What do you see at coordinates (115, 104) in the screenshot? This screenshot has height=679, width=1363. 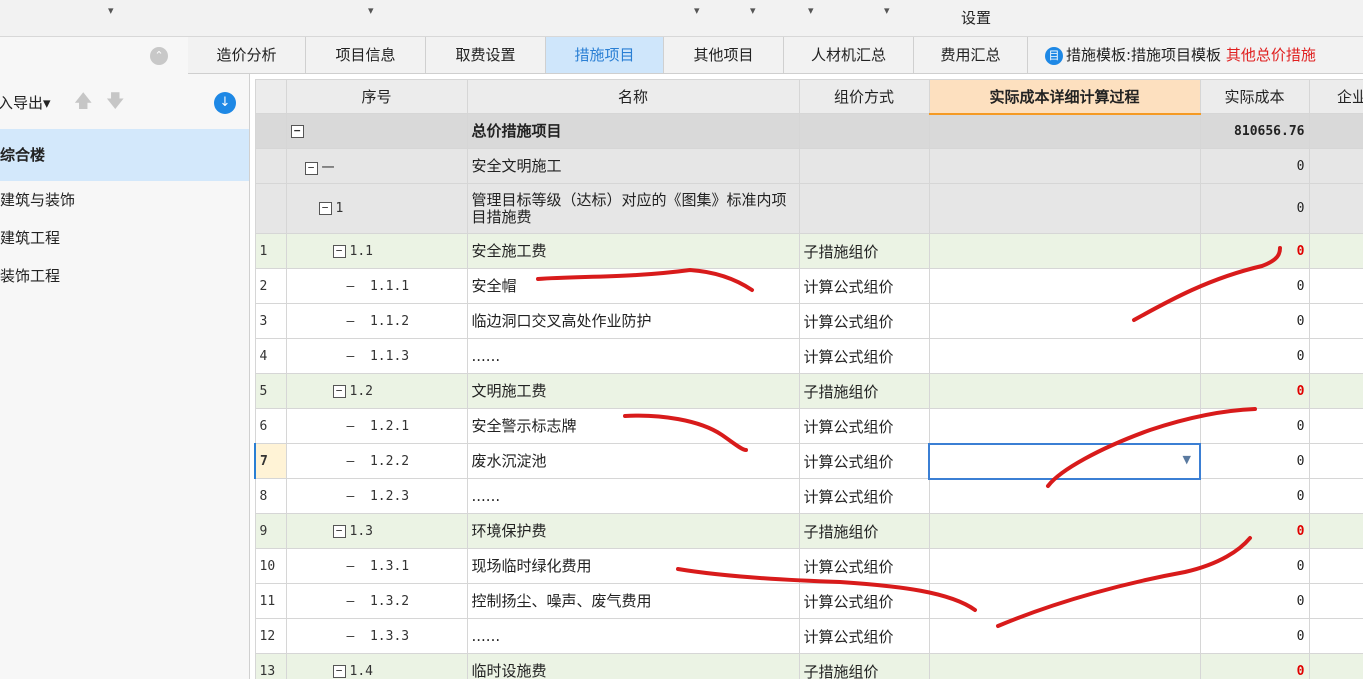 I see `move-down-icon: 🡇` at bounding box center [115, 104].